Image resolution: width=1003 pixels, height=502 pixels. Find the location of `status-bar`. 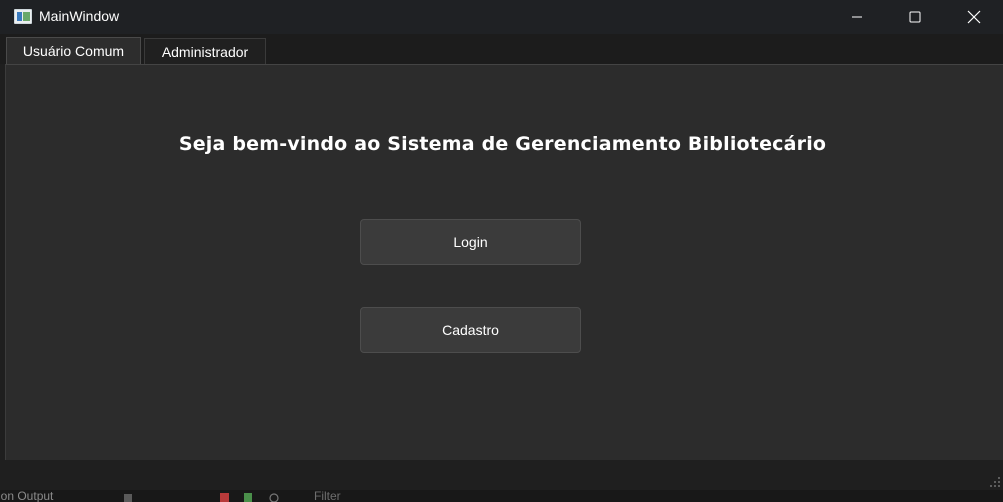

status-bar is located at coordinates (501, 475).